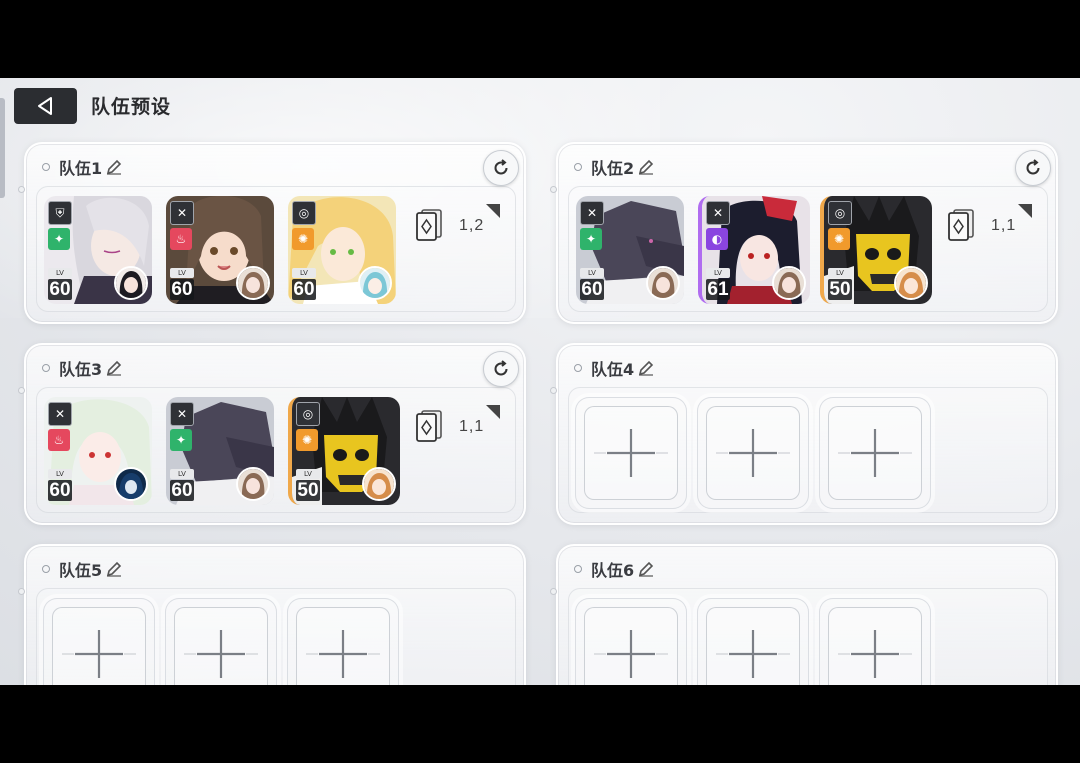  What do you see at coordinates (81, 570) in the screenshot?
I see `team-name: 队伍5` at bounding box center [81, 570].